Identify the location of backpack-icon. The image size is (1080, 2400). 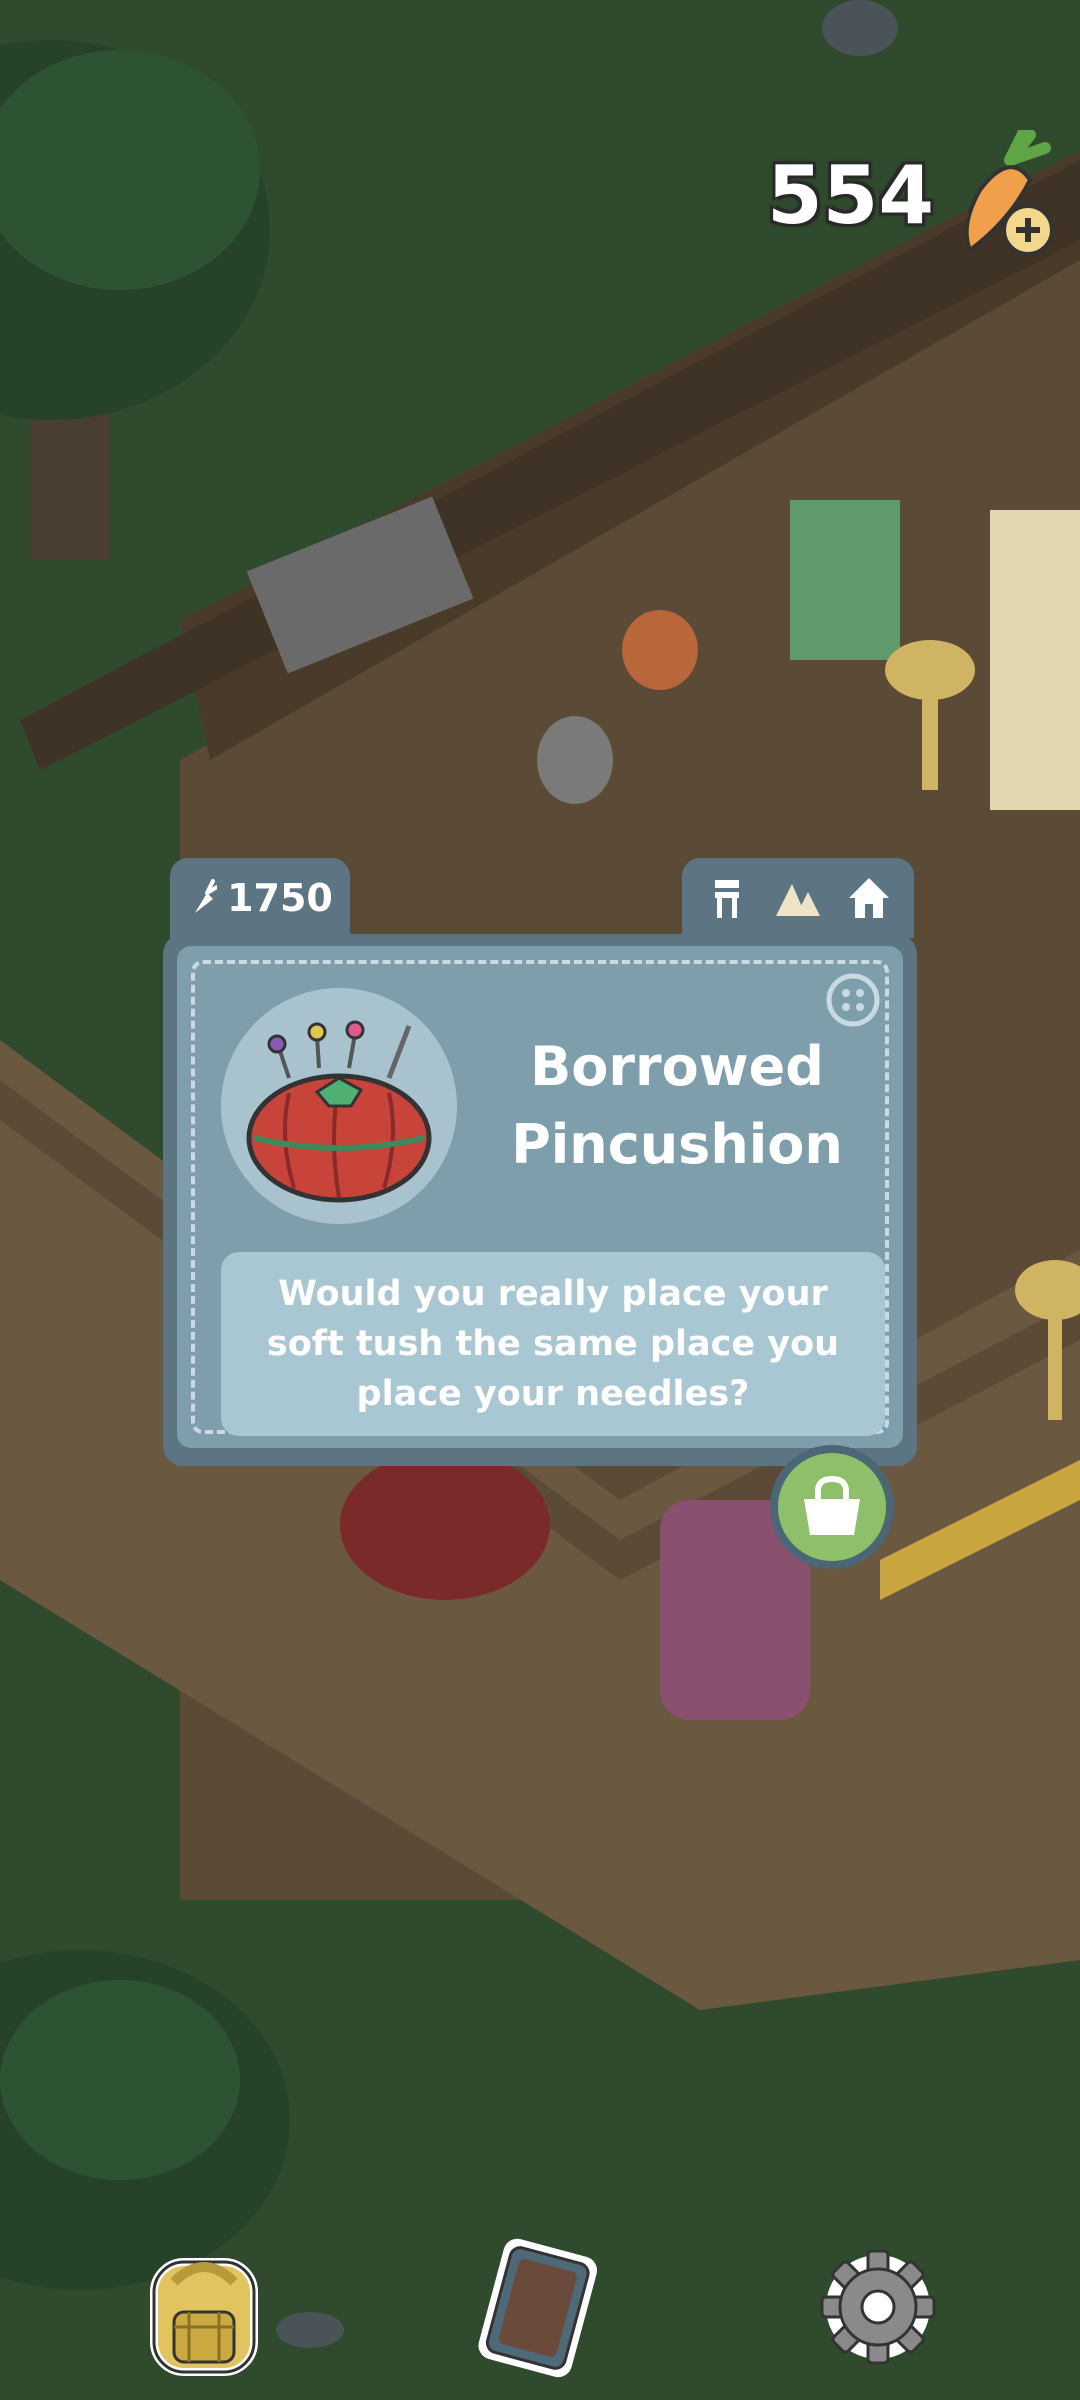
(204, 2307).